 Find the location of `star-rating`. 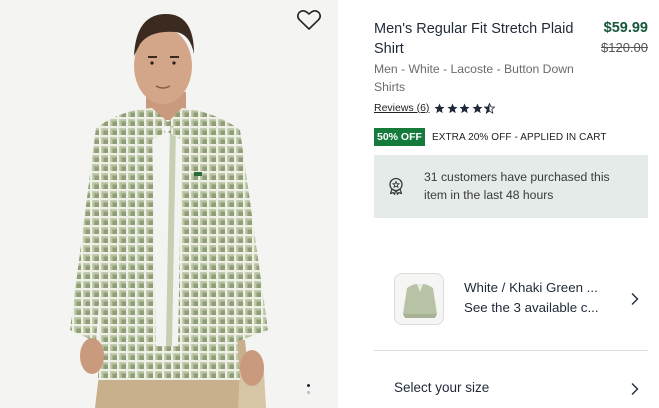

star-rating is located at coordinates (465, 108).